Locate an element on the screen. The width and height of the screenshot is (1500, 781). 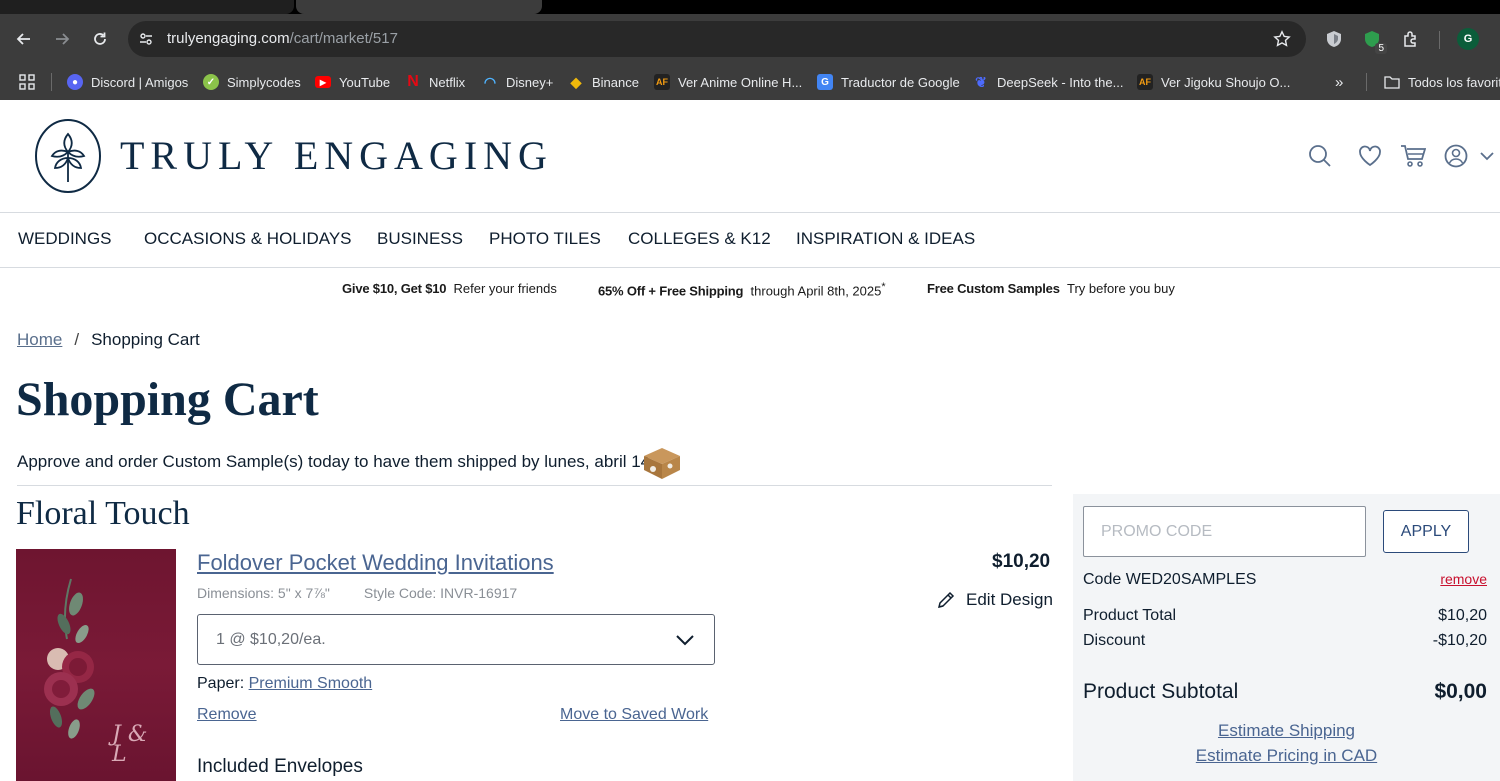
breadcrumb: Home / Shopping Cart is located at coordinates (108, 340).